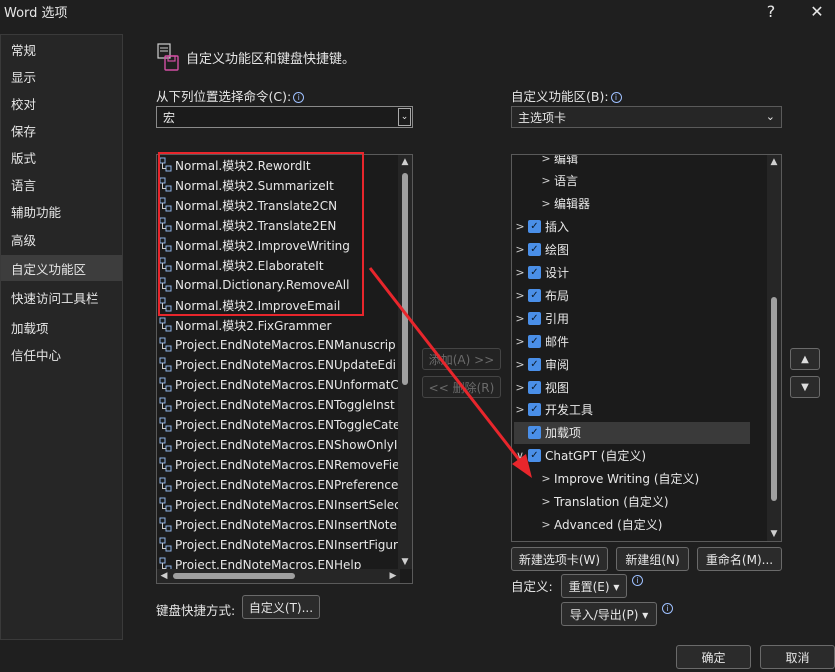 This screenshot has height=672, width=835. I want to click on command-label: Project.EndNoteMacros.ENInsertNote, so click(286, 525).